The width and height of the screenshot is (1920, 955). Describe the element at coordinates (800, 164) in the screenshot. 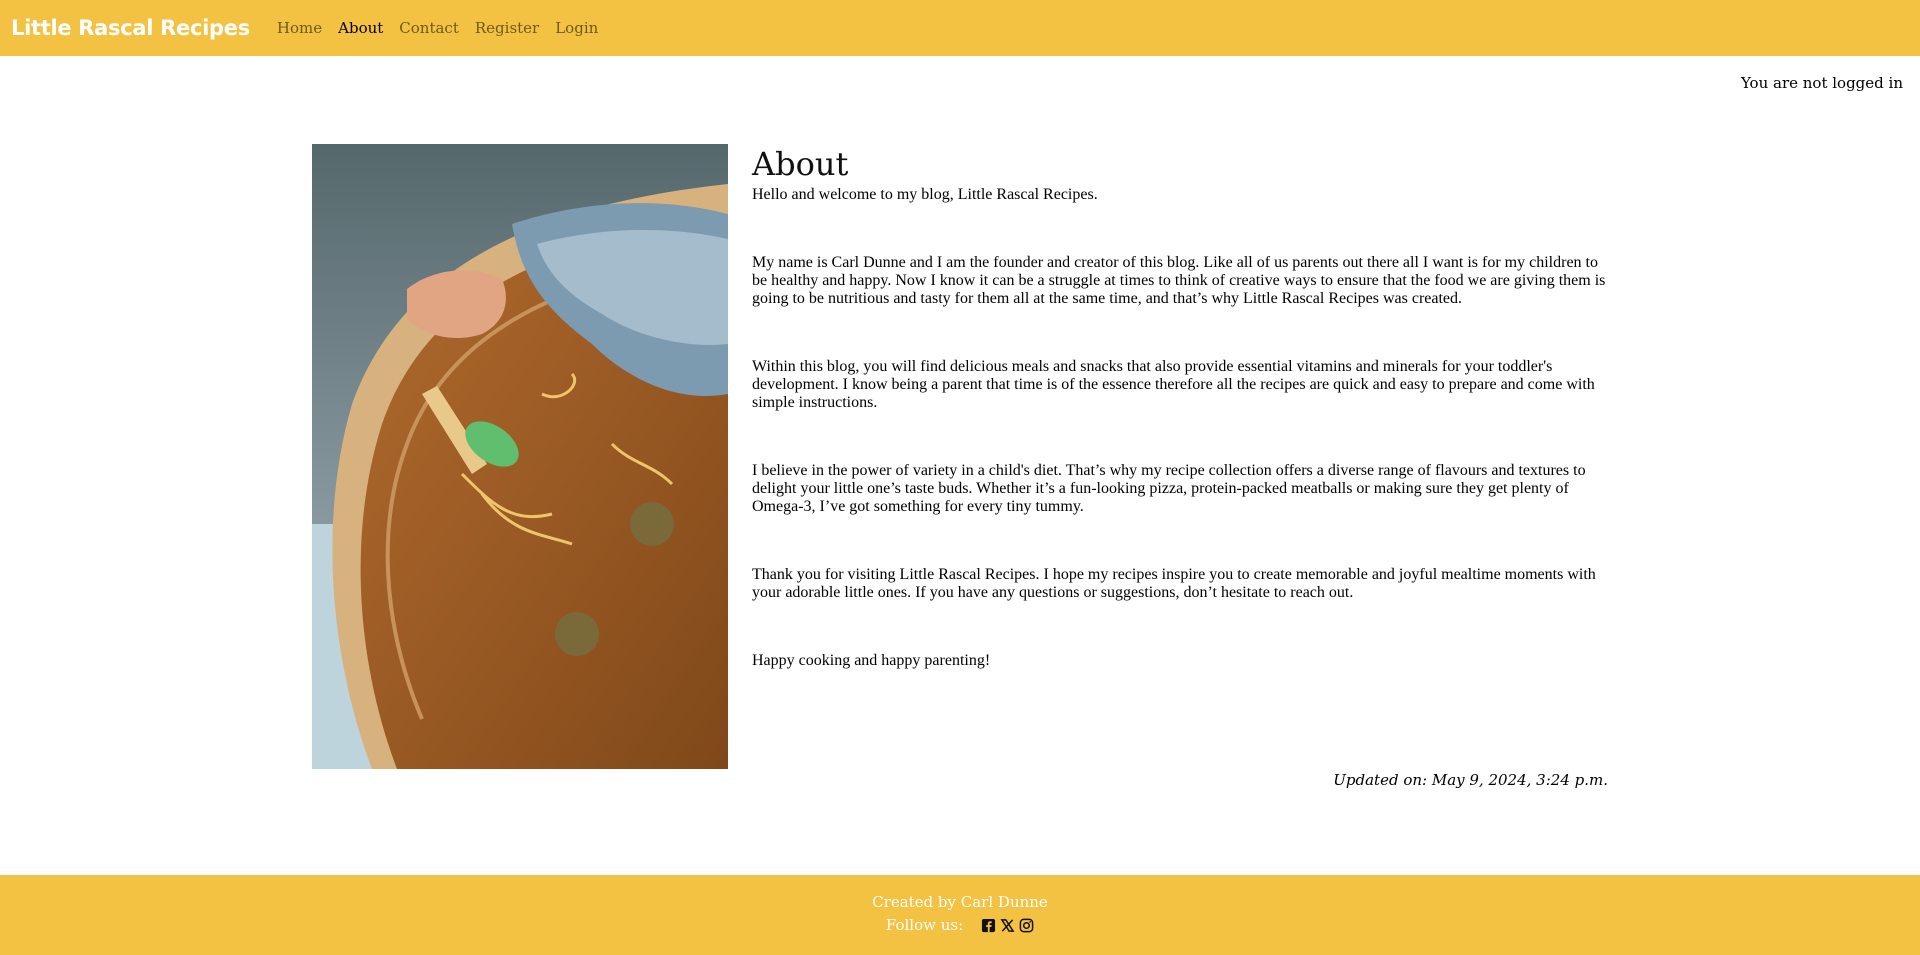

I see `page-title: About` at that location.